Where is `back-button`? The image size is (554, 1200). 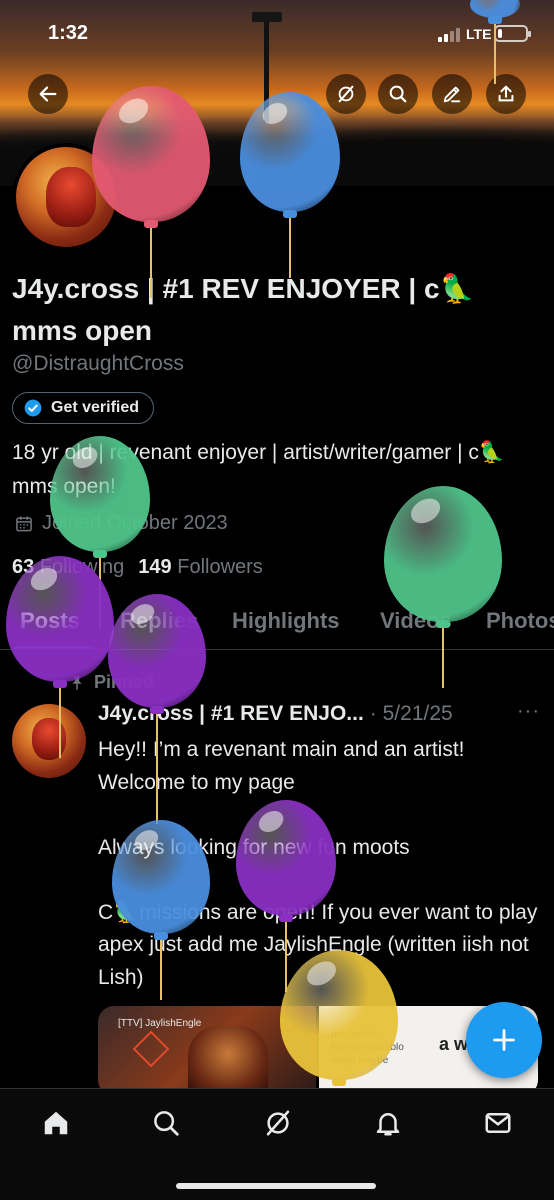 back-button is located at coordinates (48, 94).